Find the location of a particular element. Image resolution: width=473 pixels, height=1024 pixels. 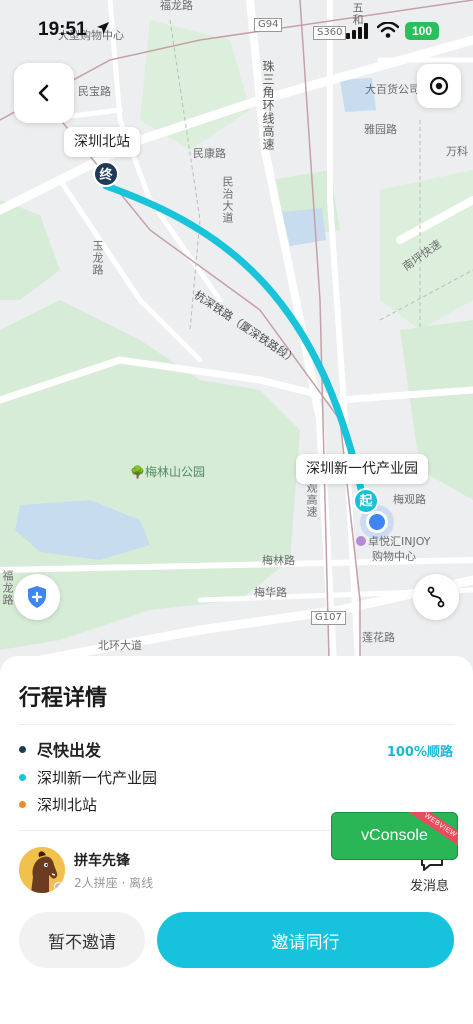

map-label-zhuoyue: 卓悦汇INJOY is located at coordinates (393, 541).